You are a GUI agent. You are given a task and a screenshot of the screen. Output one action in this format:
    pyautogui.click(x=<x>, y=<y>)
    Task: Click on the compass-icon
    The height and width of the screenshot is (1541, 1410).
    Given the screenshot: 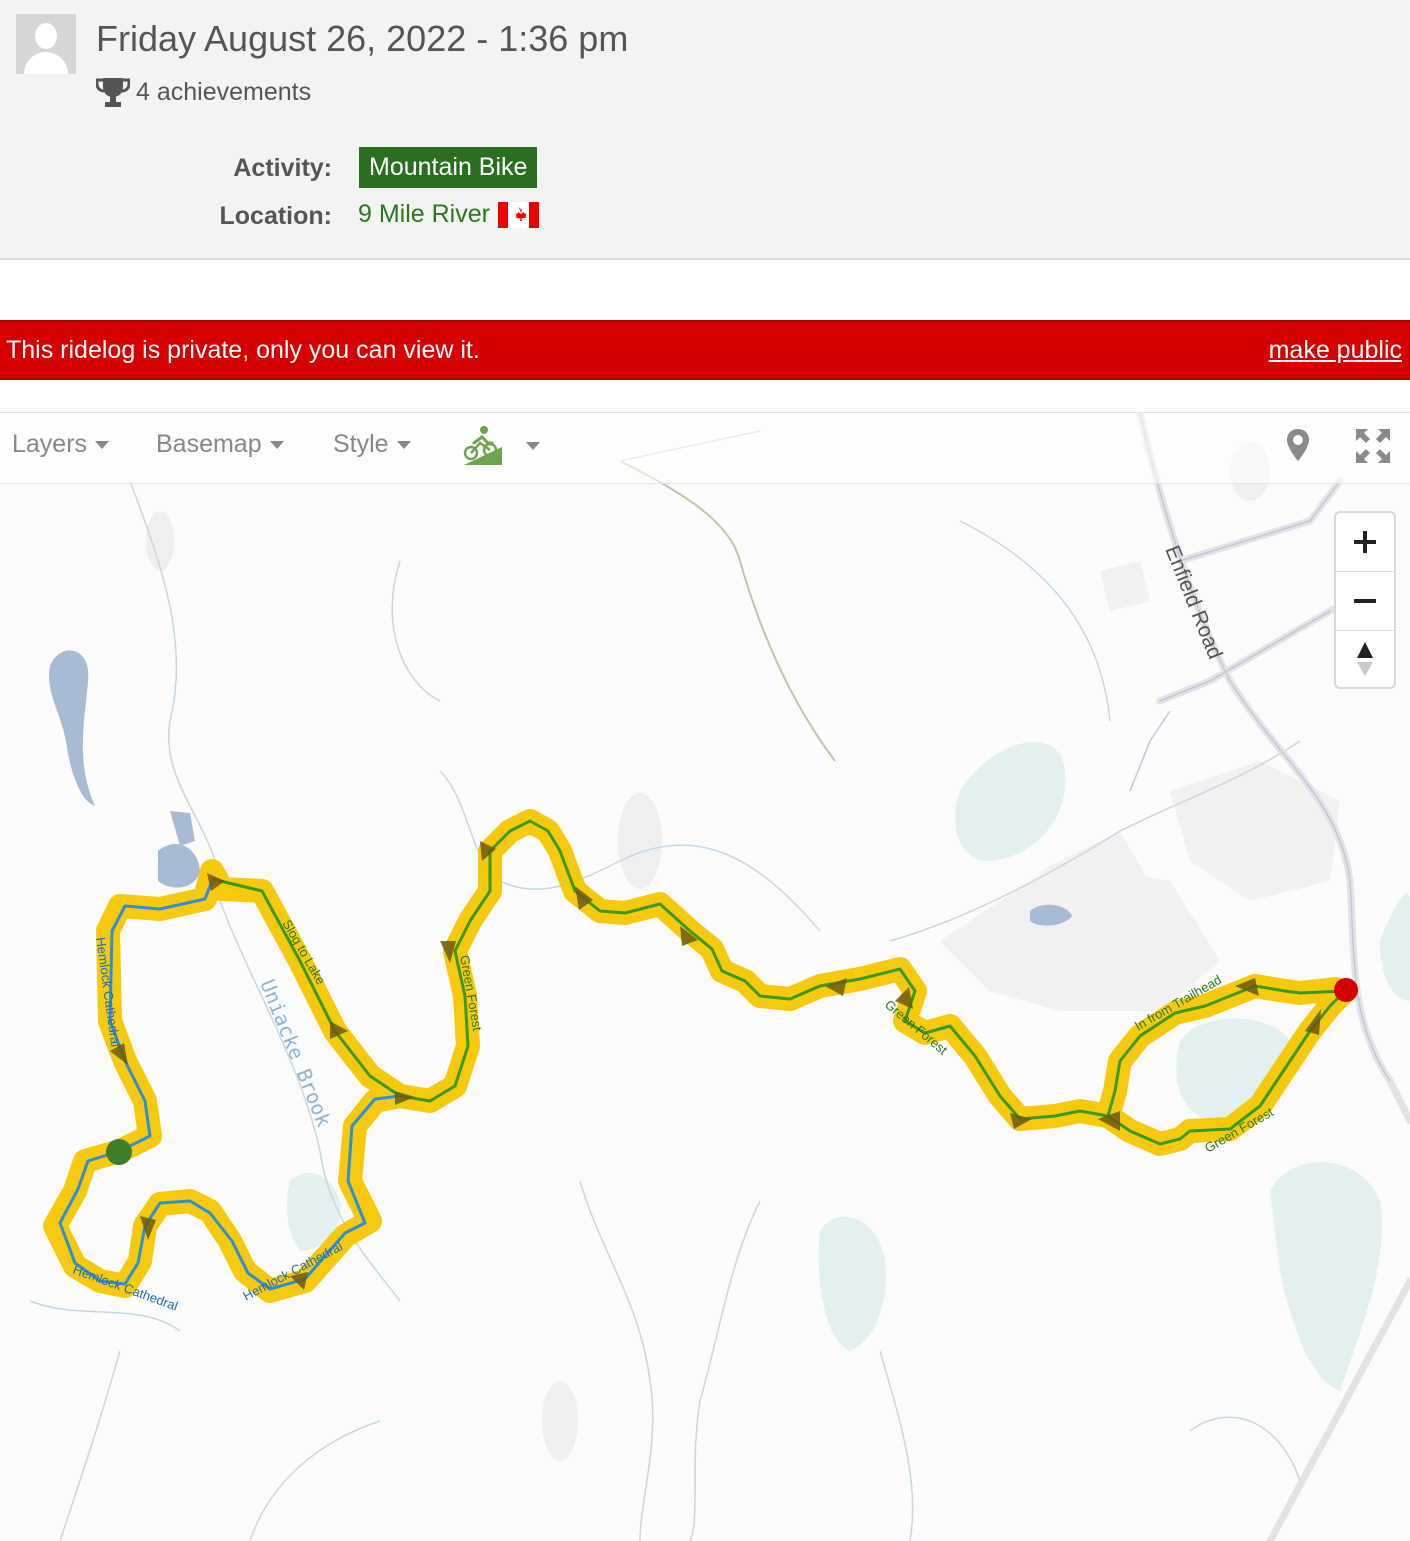 What is the action you would take?
    pyautogui.click(x=1365, y=659)
    